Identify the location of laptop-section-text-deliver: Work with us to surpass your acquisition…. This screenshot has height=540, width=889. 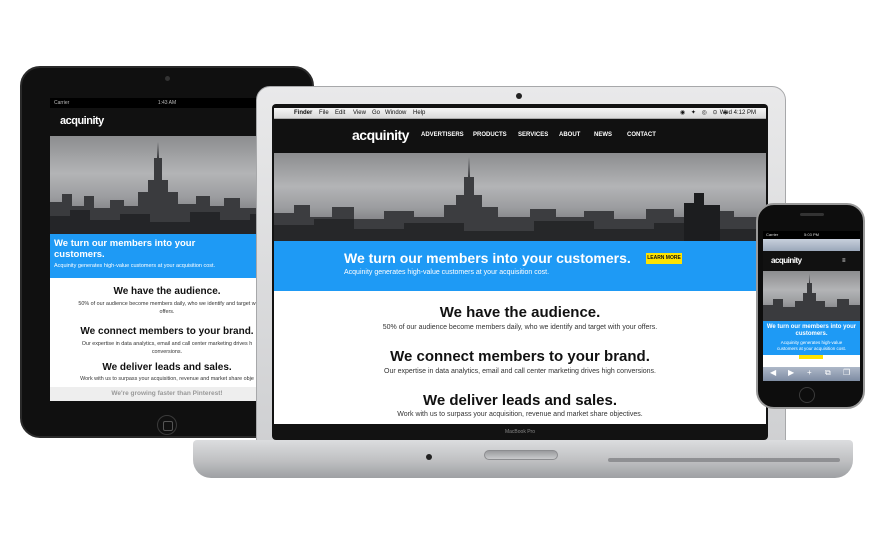
(520, 414).